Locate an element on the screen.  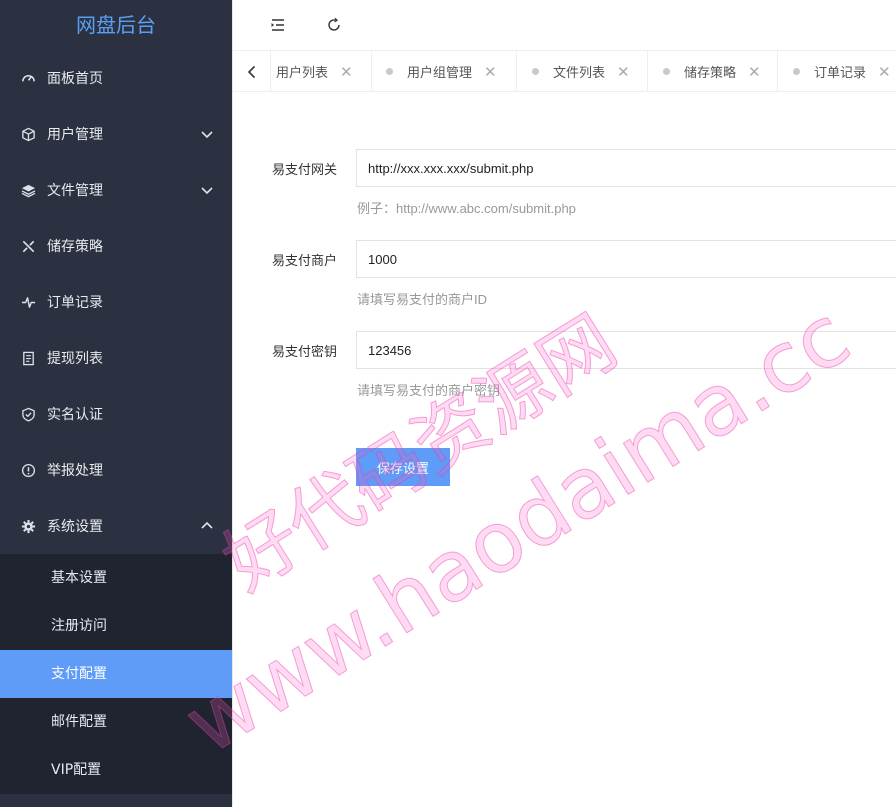
tab-label: 用户列表 is located at coordinates (302, 73).